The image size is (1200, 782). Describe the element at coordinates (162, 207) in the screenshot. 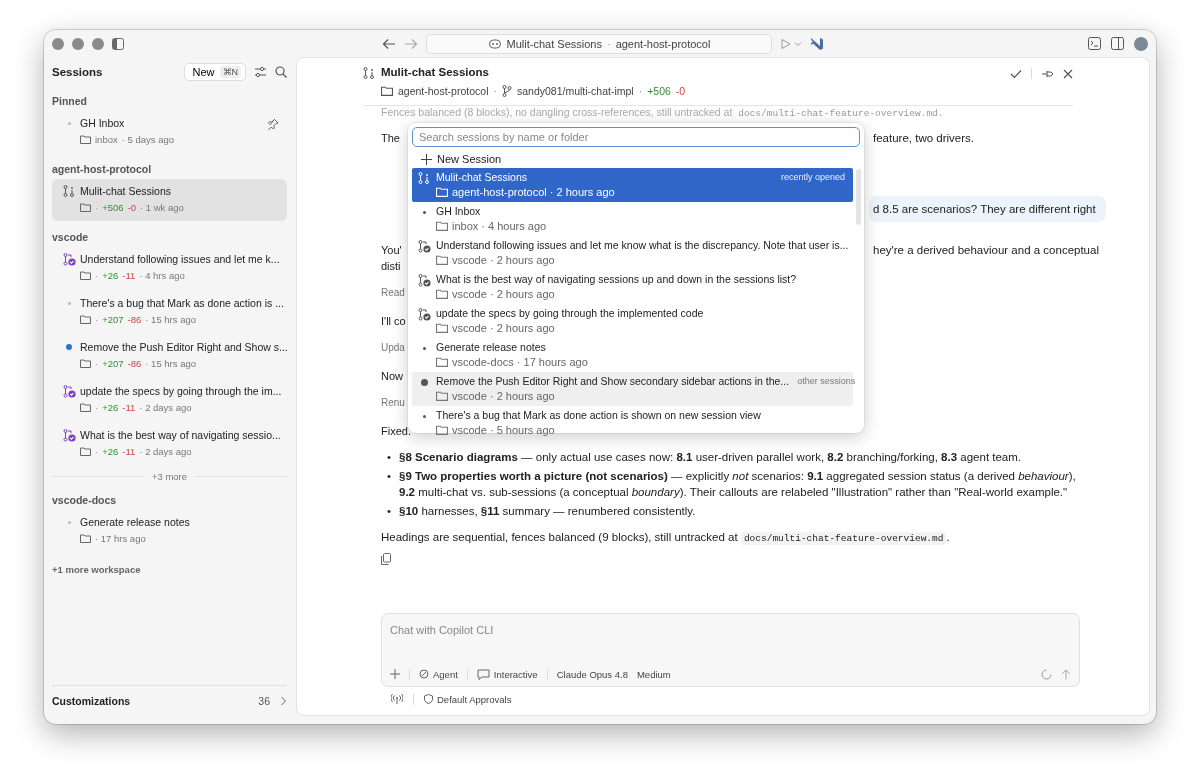

I see `session-time: · 1 wk ago` at that location.